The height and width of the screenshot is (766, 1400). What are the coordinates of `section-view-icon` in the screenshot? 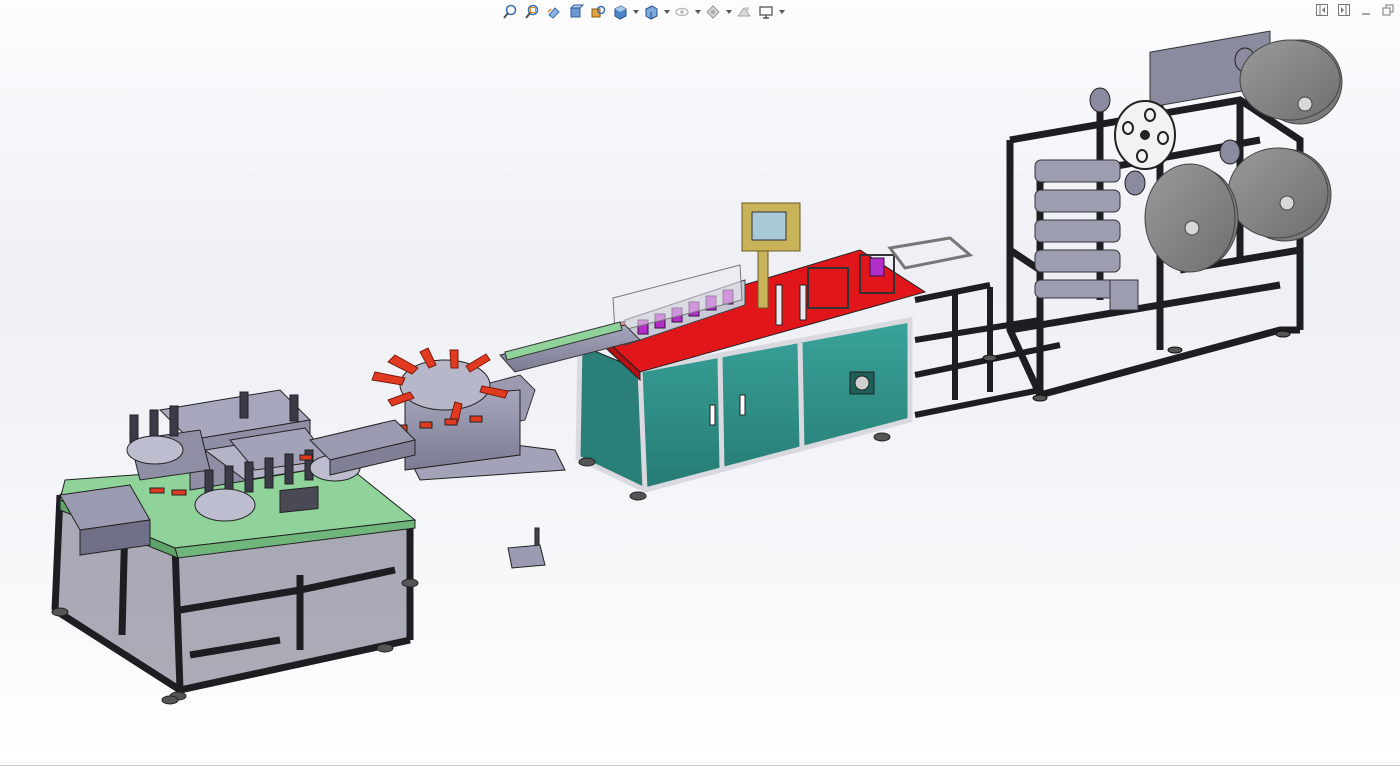 It's located at (576, 11).